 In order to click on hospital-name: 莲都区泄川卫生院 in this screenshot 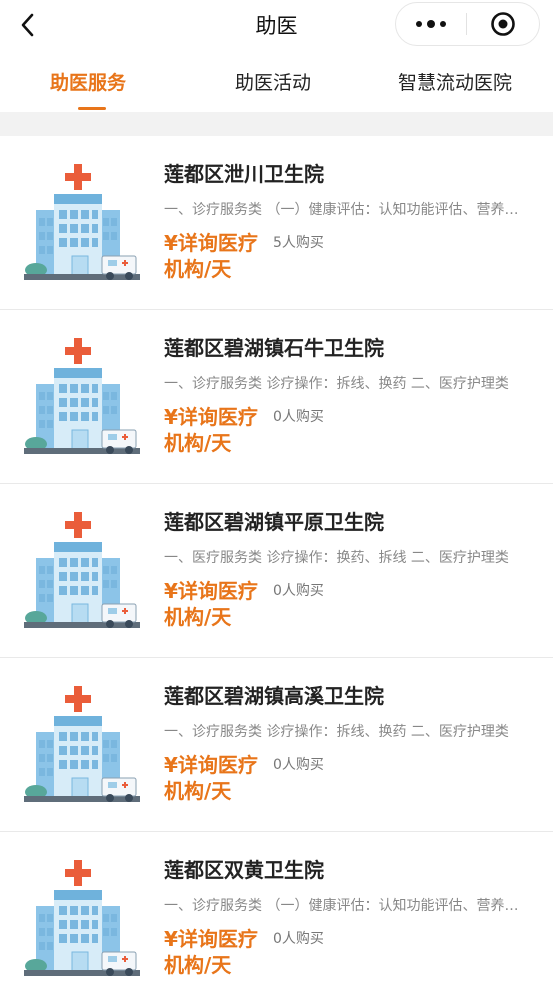, I will do `click(244, 174)`.